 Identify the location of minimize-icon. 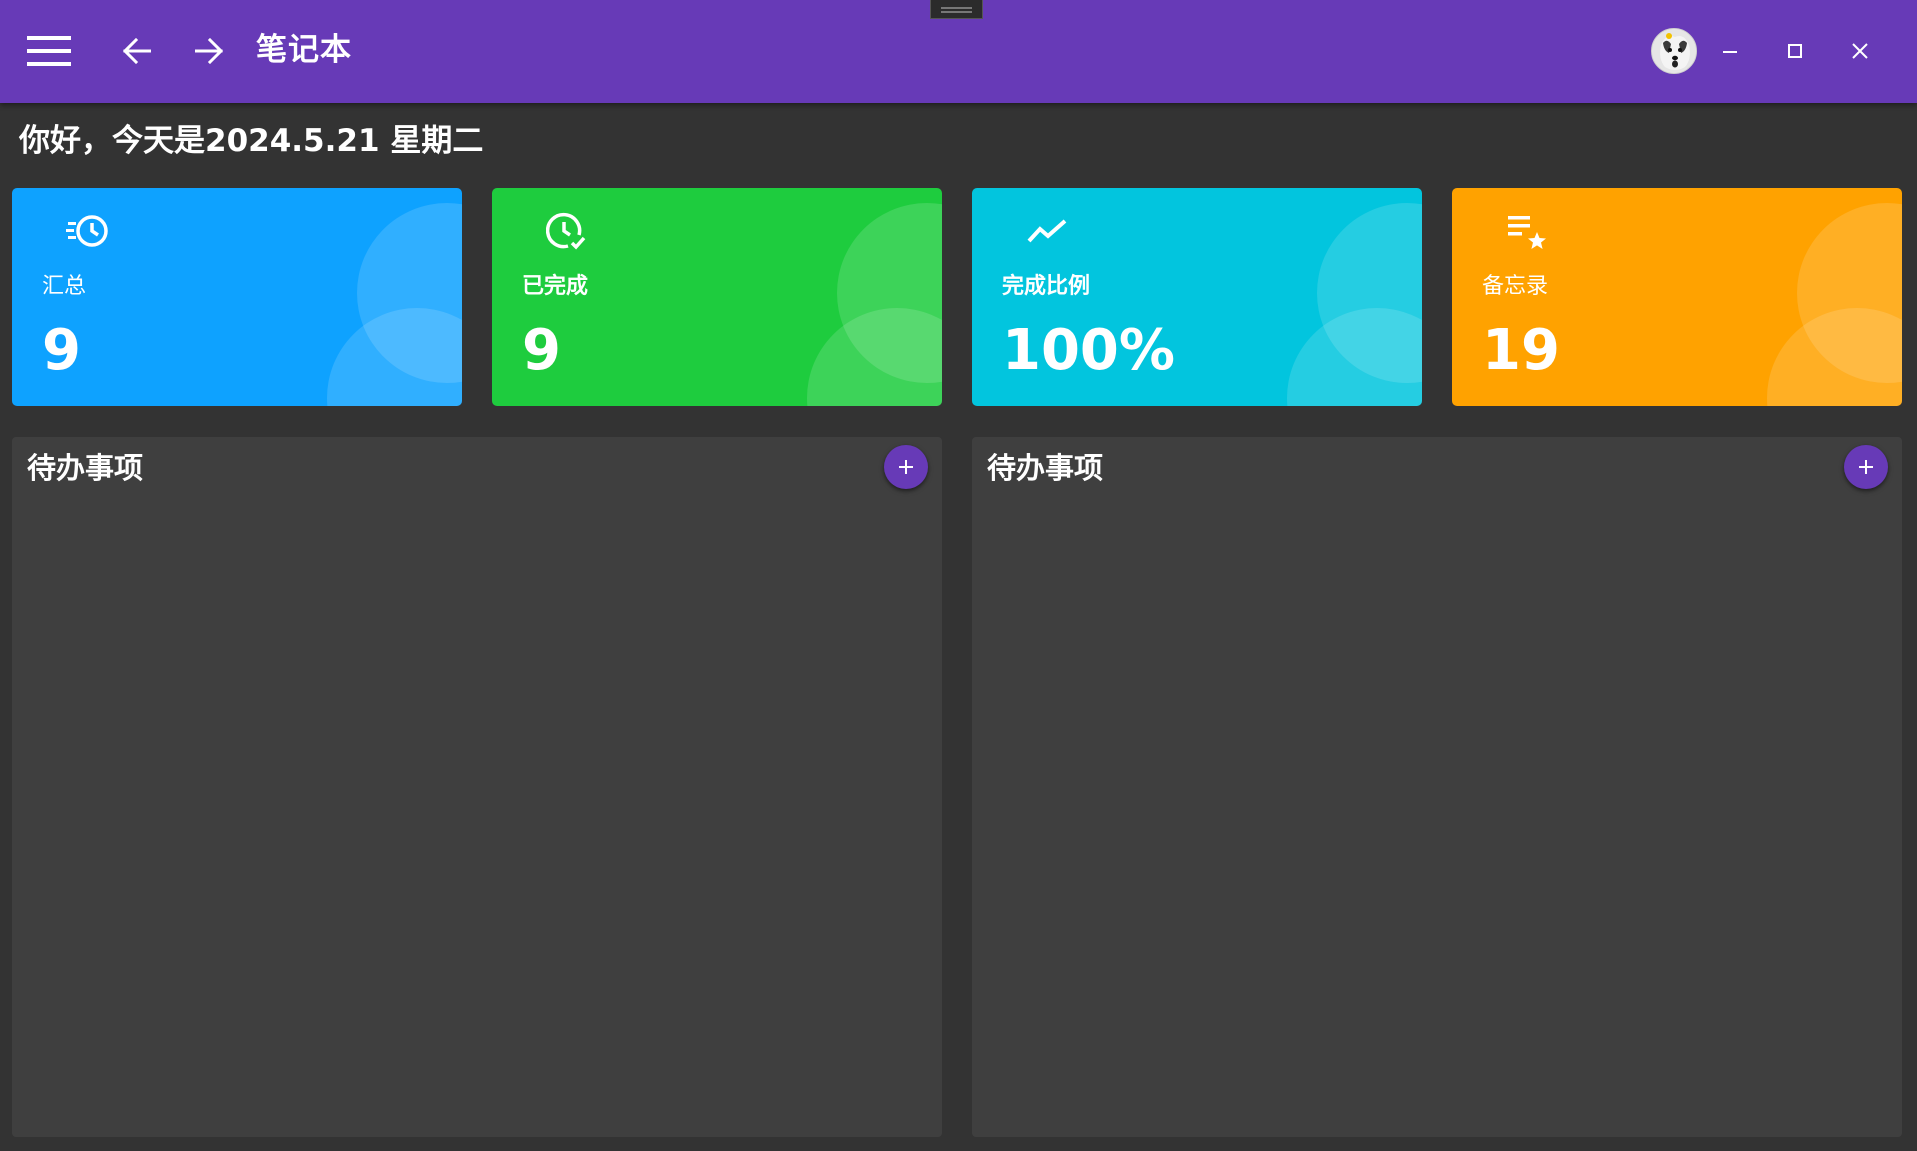
(1730, 52).